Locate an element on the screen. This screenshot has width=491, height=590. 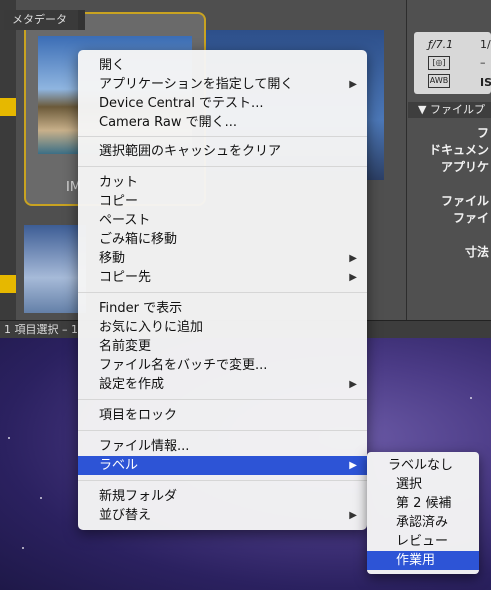
menu-item-label: 設定を作成 is located at coordinates (132, 384).